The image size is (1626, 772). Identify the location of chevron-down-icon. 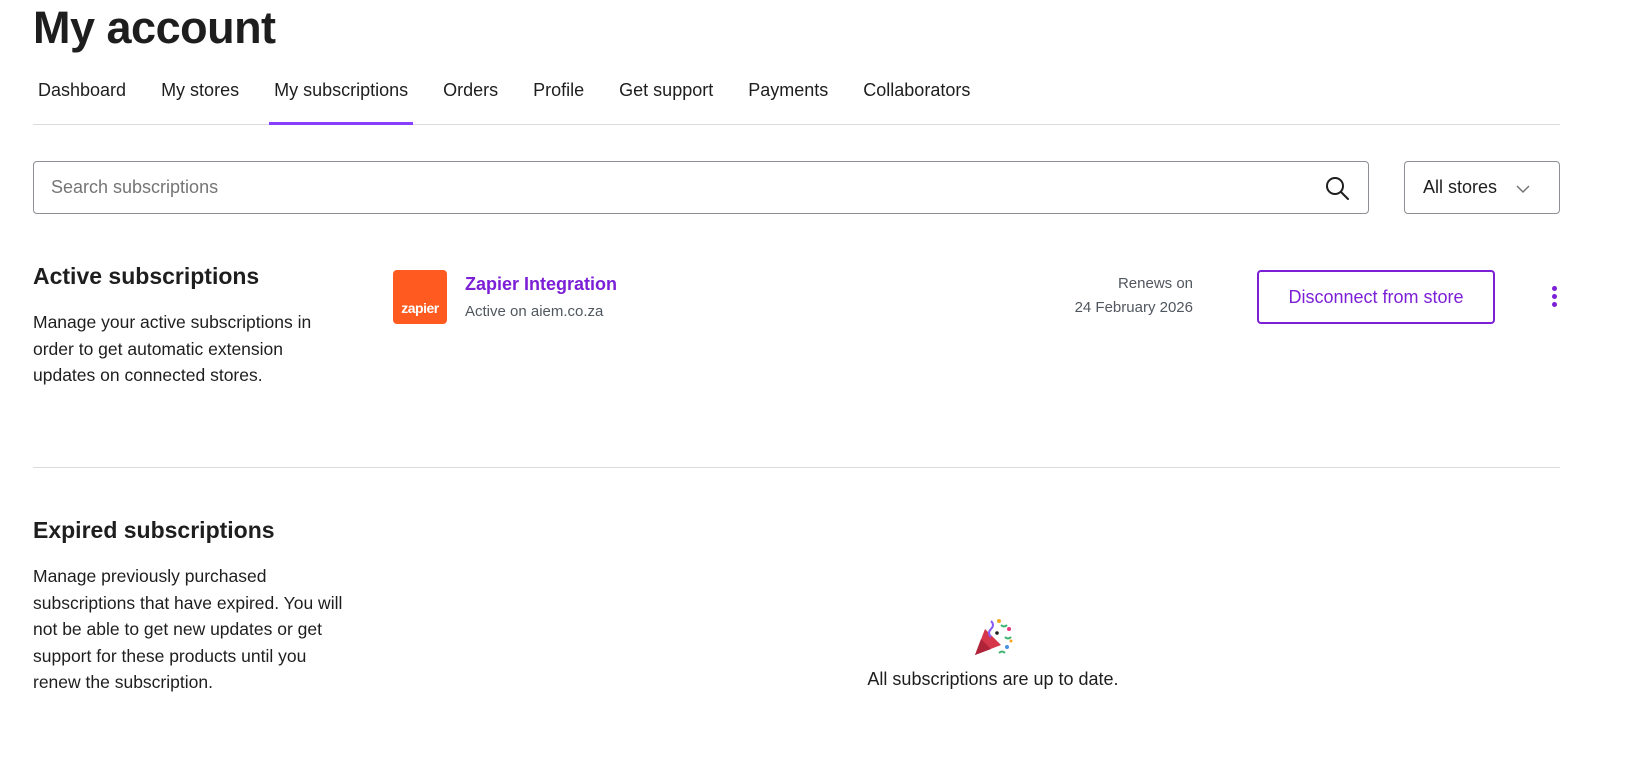
(1523, 189).